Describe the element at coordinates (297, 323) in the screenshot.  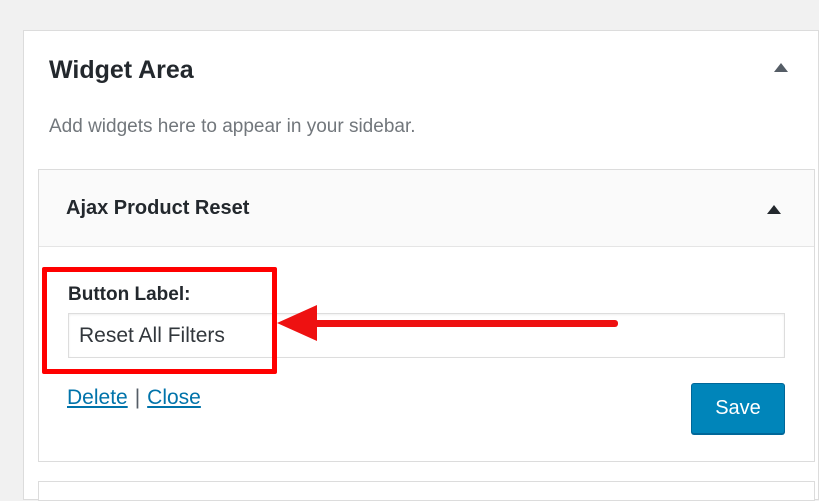
I see `annotation-arrow-head-icon` at that location.